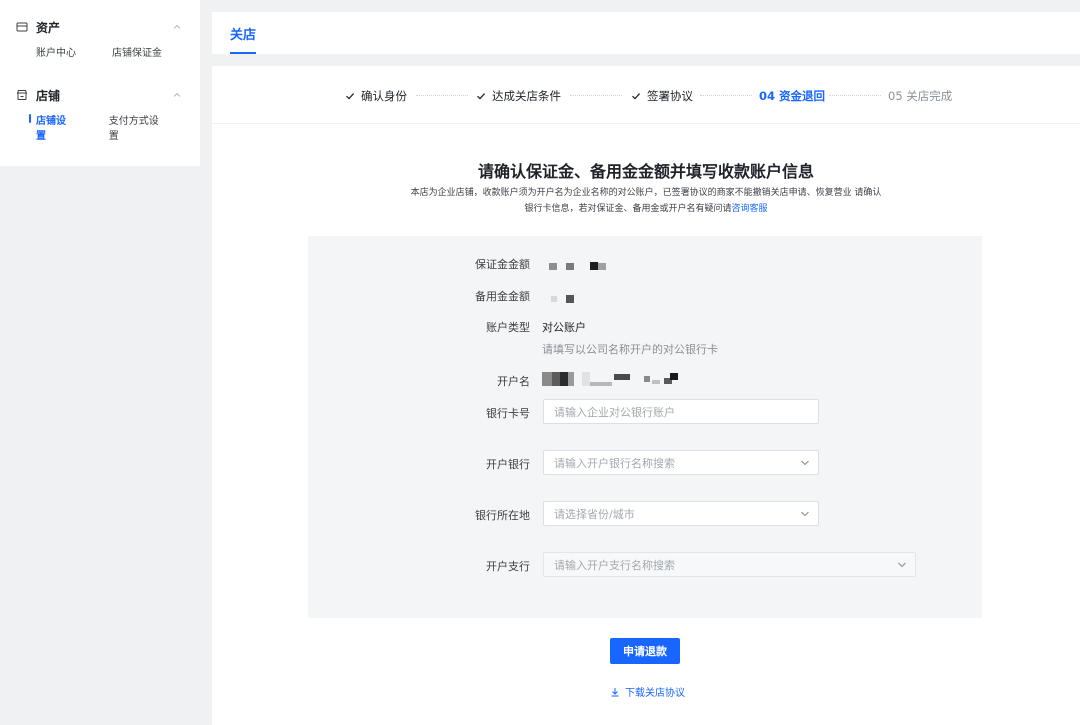  I want to click on download-agreement-label: 下载关店协议, so click(655, 693).